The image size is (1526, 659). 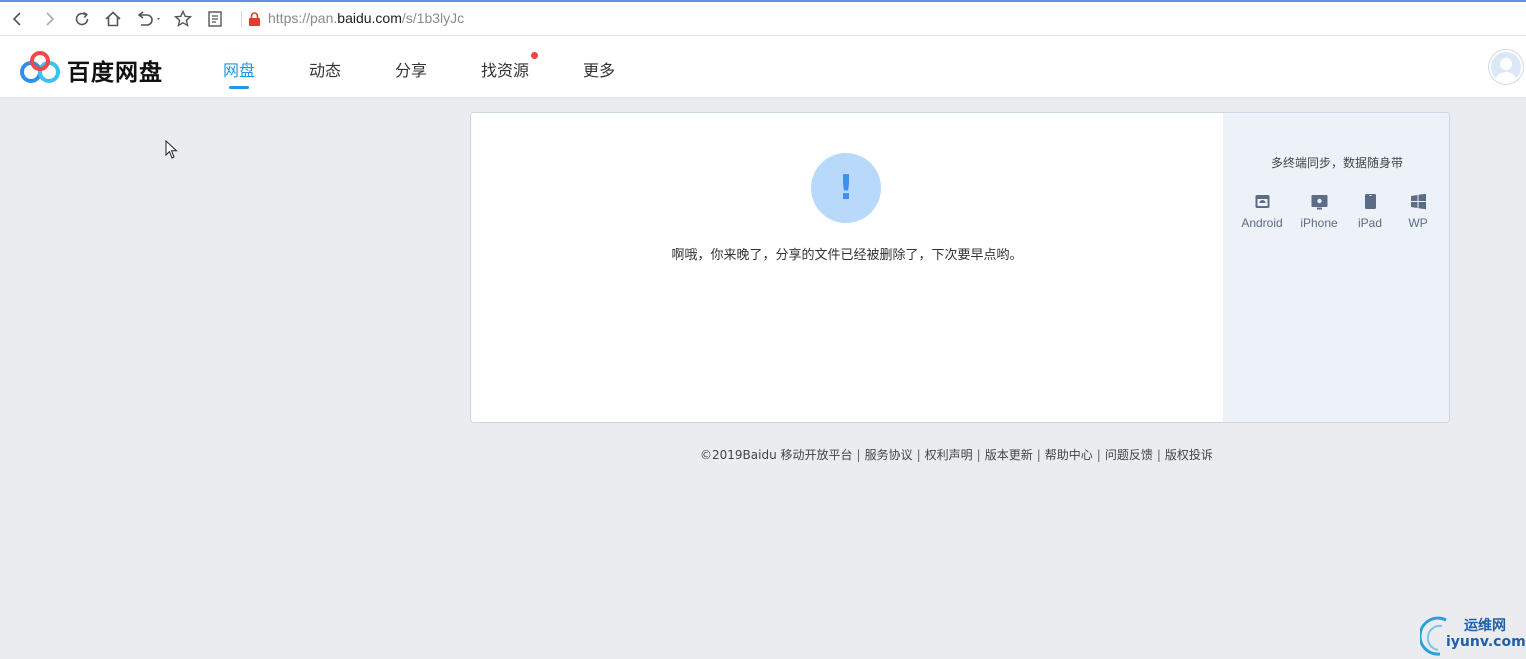 What do you see at coordinates (1262, 223) in the screenshot?
I see `device-label: Android` at bounding box center [1262, 223].